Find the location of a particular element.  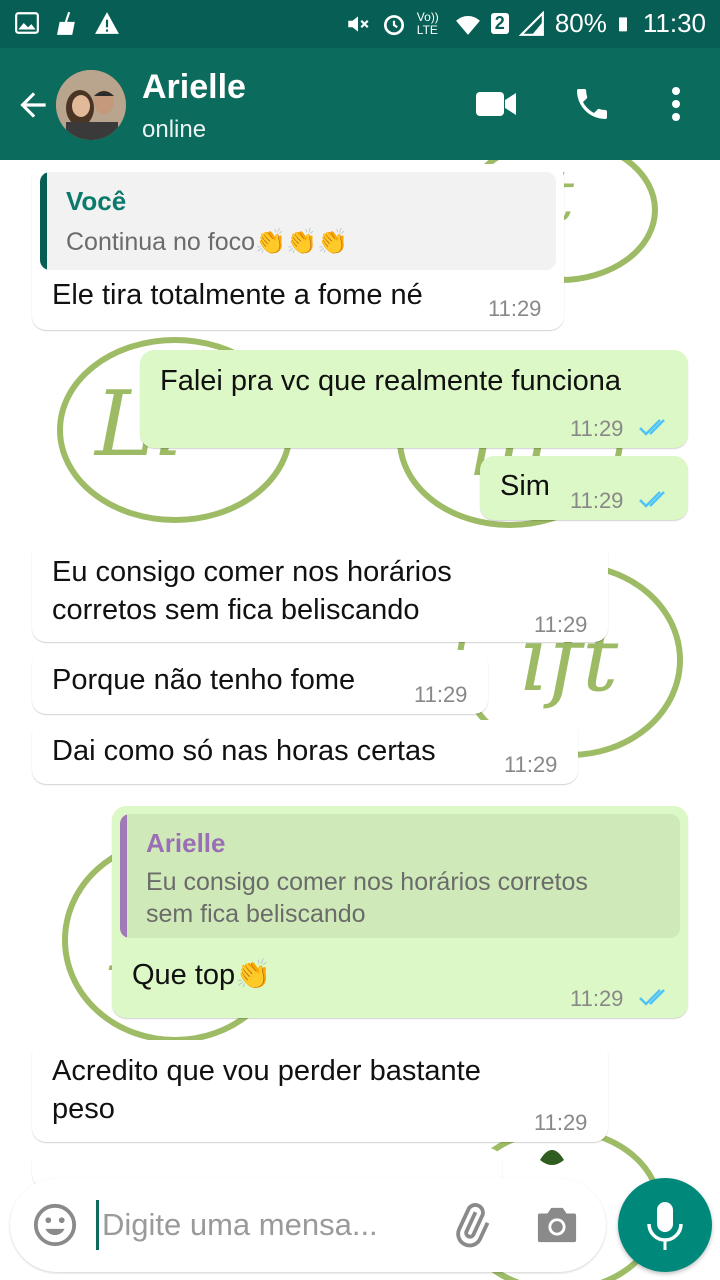

attach-icon is located at coordinates (471, 1225).